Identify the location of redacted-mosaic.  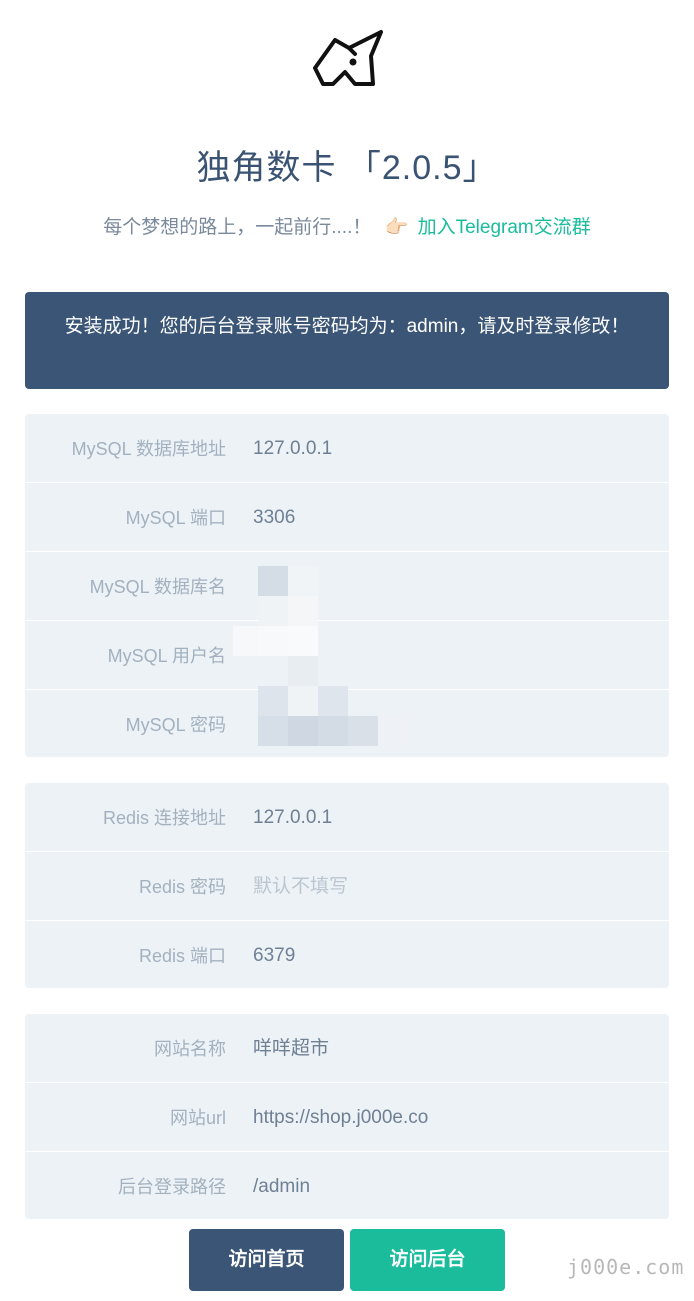
(323, 656).